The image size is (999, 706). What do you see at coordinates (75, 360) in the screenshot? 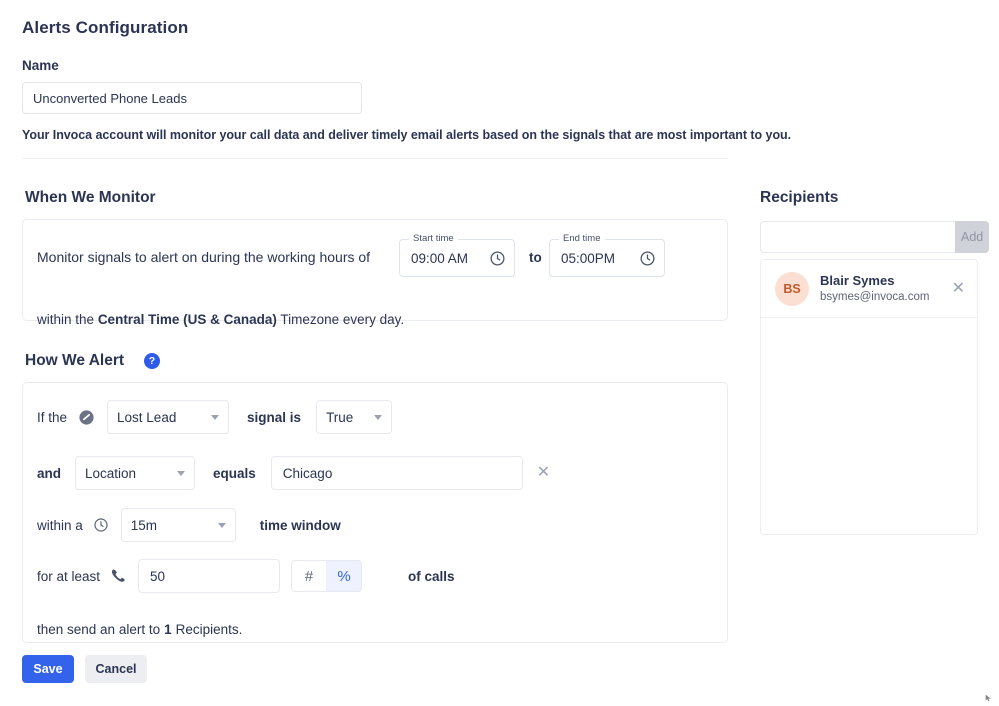
I see `section-heading-how-we-alert: How We Alert` at bounding box center [75, 360].